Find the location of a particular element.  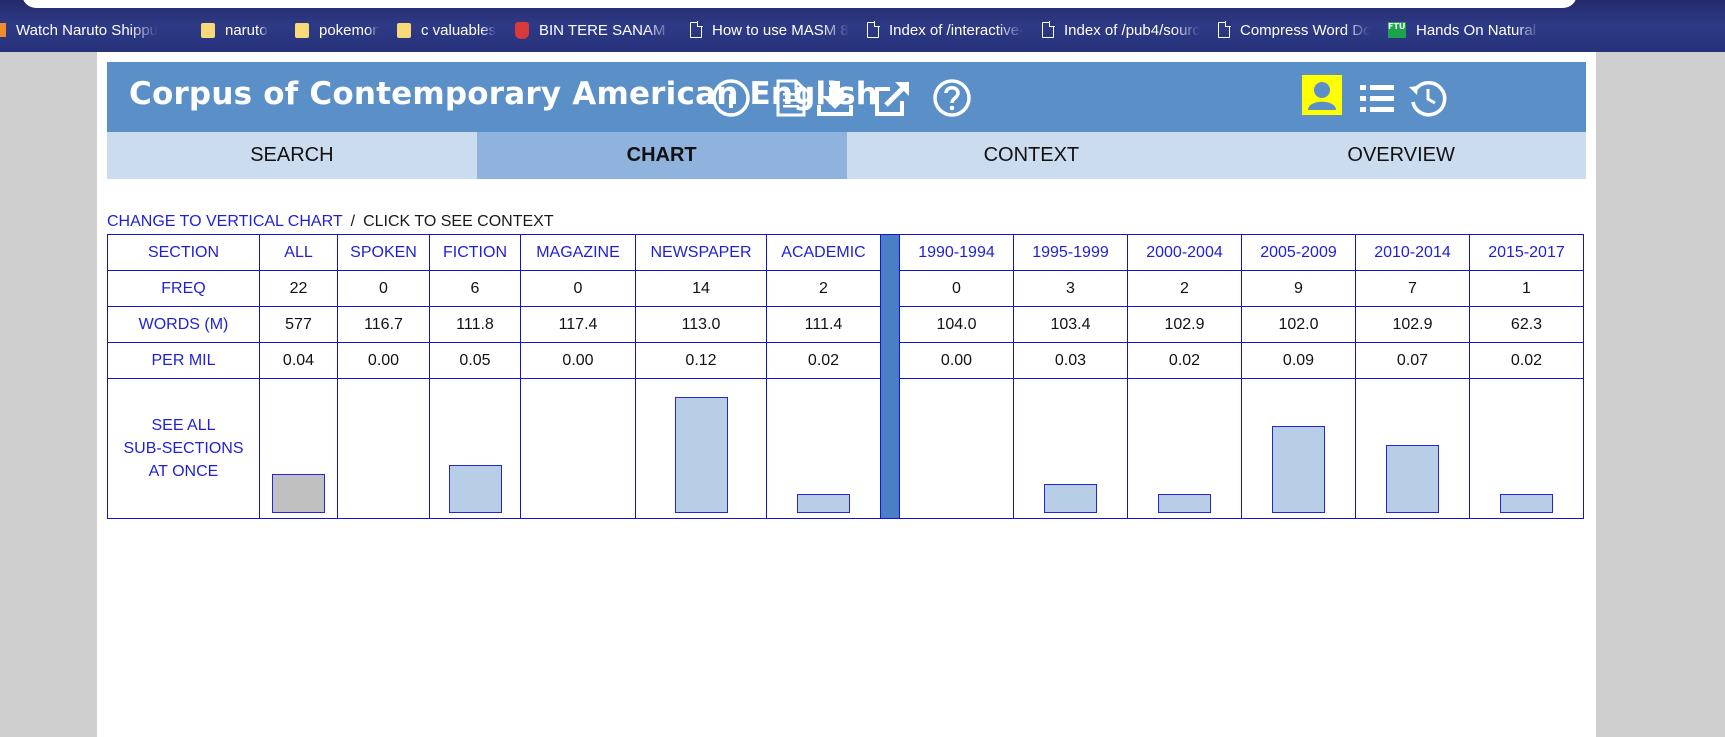

bookmark-item: Index of /interactive-l is located at coordinates (945, 30).